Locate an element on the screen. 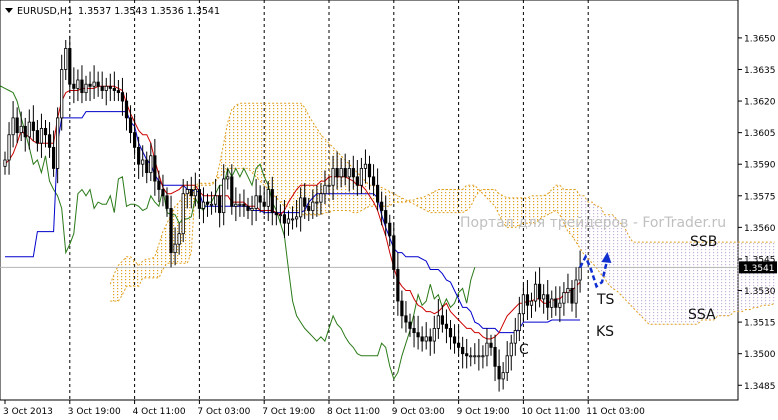 The width and height of the screenshot is (778, 420). y-tick-label-0: 1.3650 is located at coordinates (760, 39).